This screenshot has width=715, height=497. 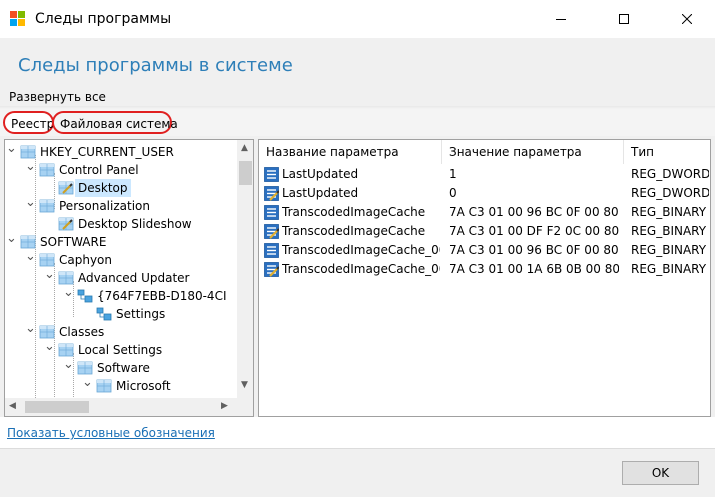 What do you see at coordinates (357, 121) in the screenshot?
I see `tab-strip: Реестр Файловая система` at bounding box center [357, 121].